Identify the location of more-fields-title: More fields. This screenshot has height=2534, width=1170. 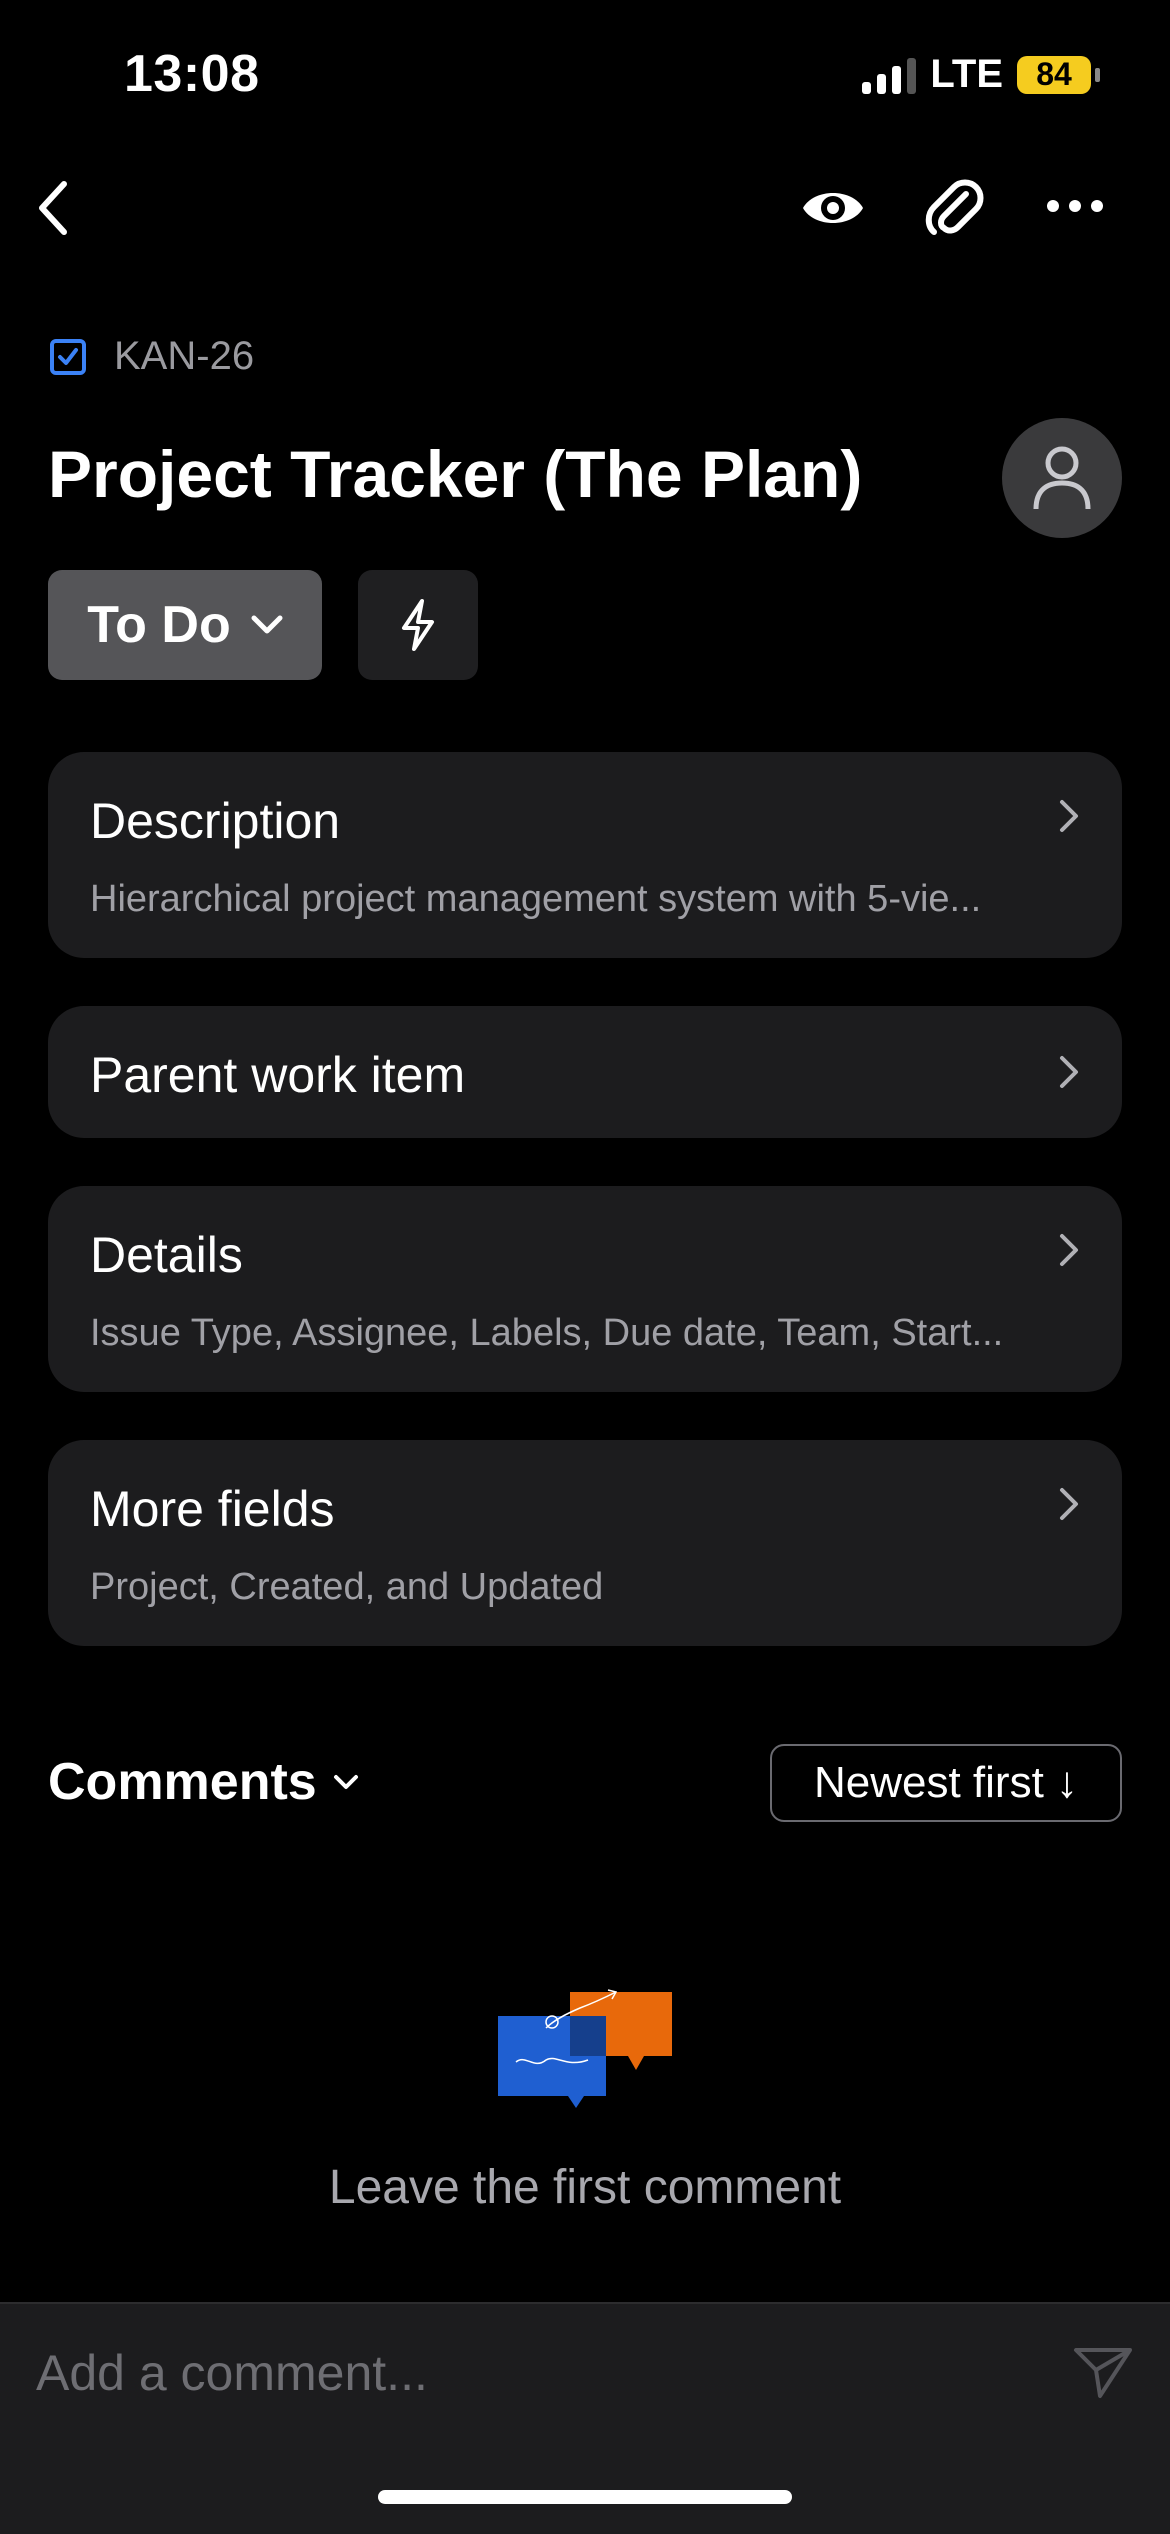
(212, 1509).